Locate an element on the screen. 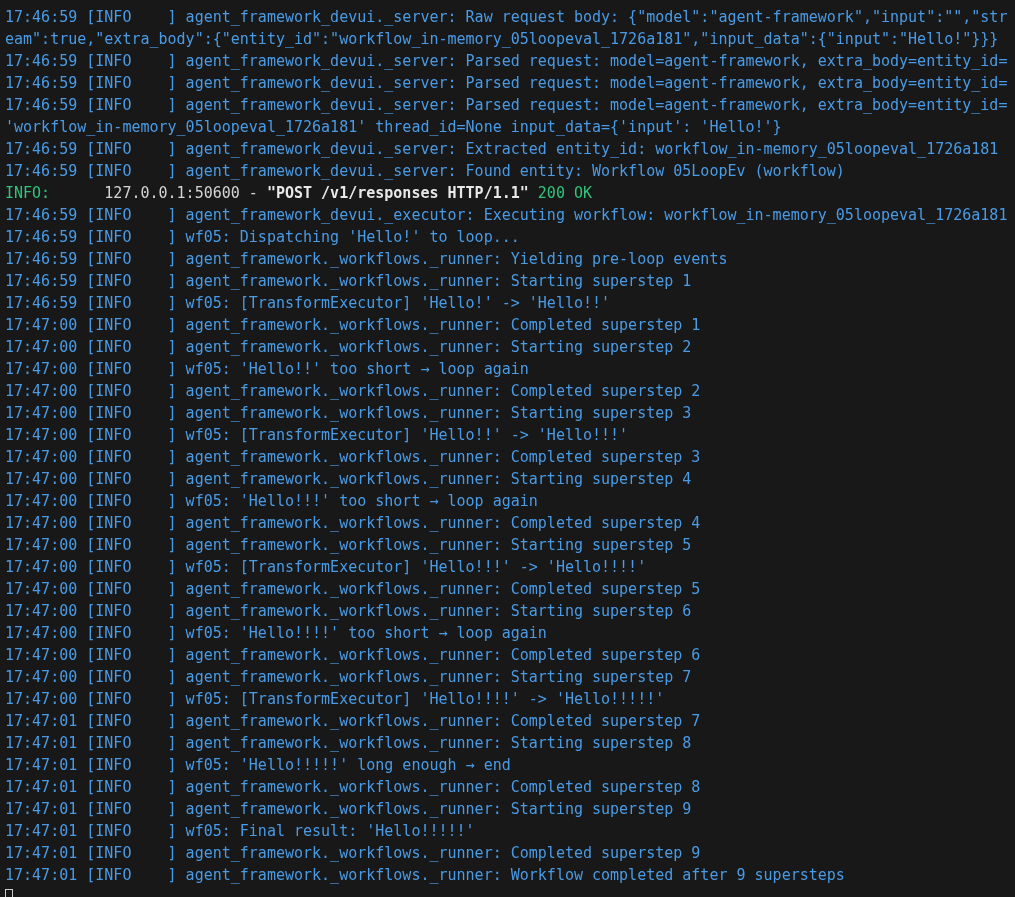 The width and height of the screenshot is (1015, 897). log-line: eam":true,"extra_body":{"entity_id":"workflow_in-memory_05loopeval_1726a181","input_data":{"input":"Hello!"}}} is located at coordinates (502, 39).